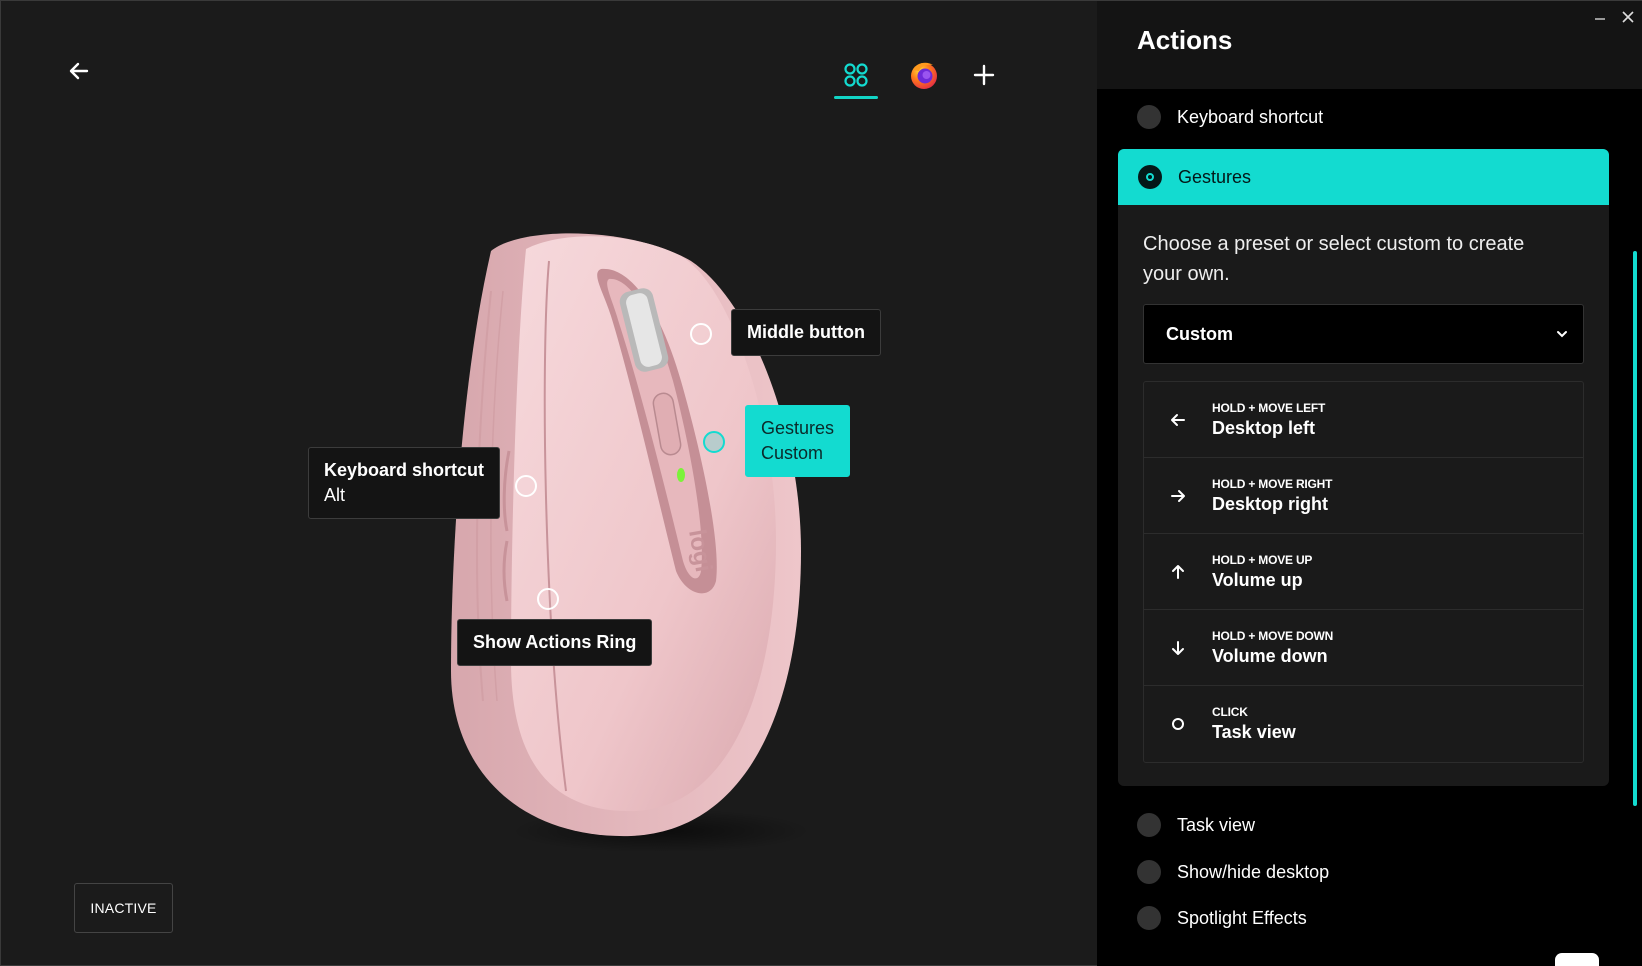 The width and height of the screenshot is (1642, 966). I want to click on option-keyboard-shortcut: Keyboard shortcut, so click(1230, 117).